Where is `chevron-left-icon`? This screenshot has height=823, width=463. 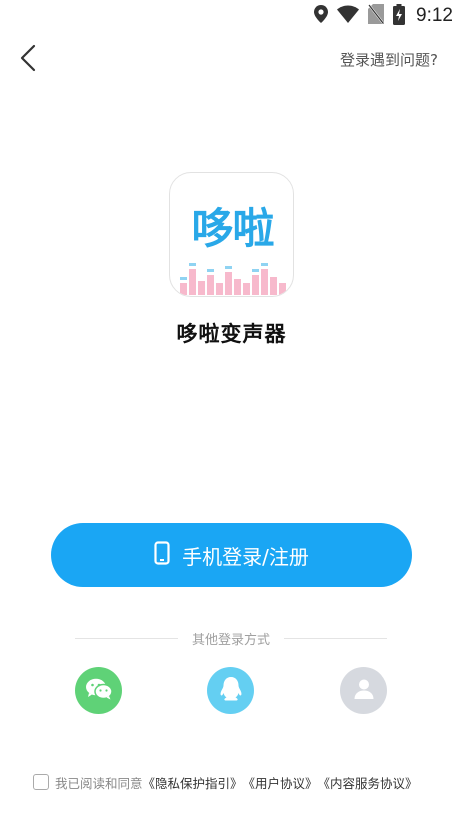
chevron-left-icon is located at coordinates (28, 60).